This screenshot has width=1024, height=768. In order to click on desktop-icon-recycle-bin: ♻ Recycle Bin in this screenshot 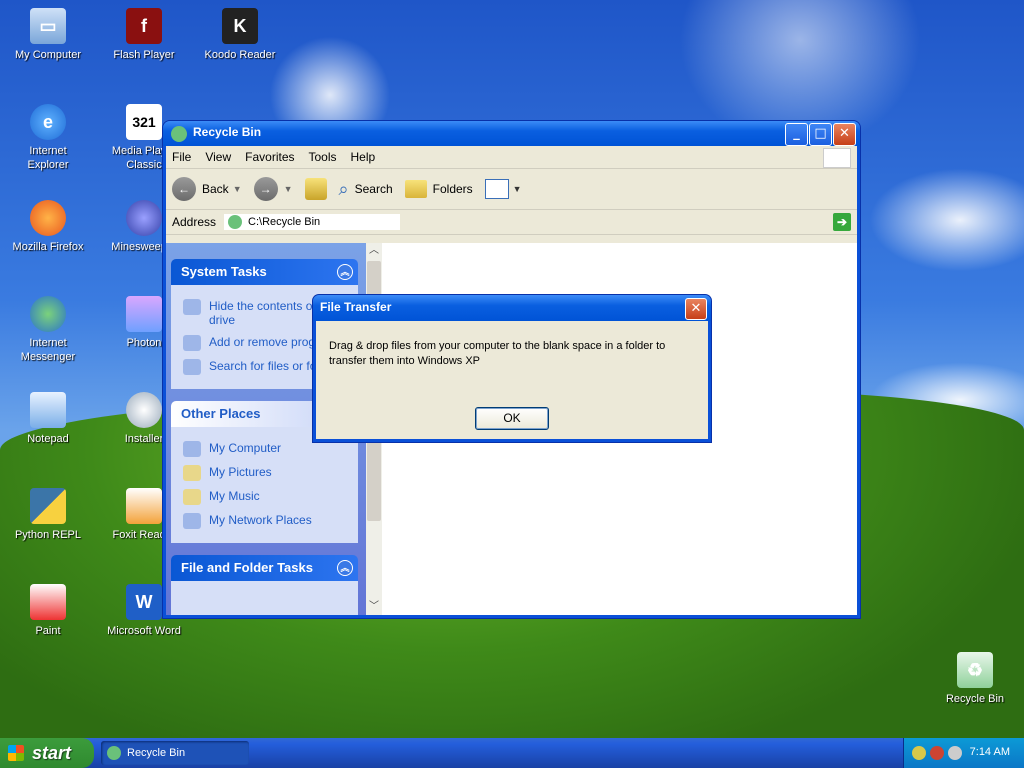, I will do `click(975, 679)`.